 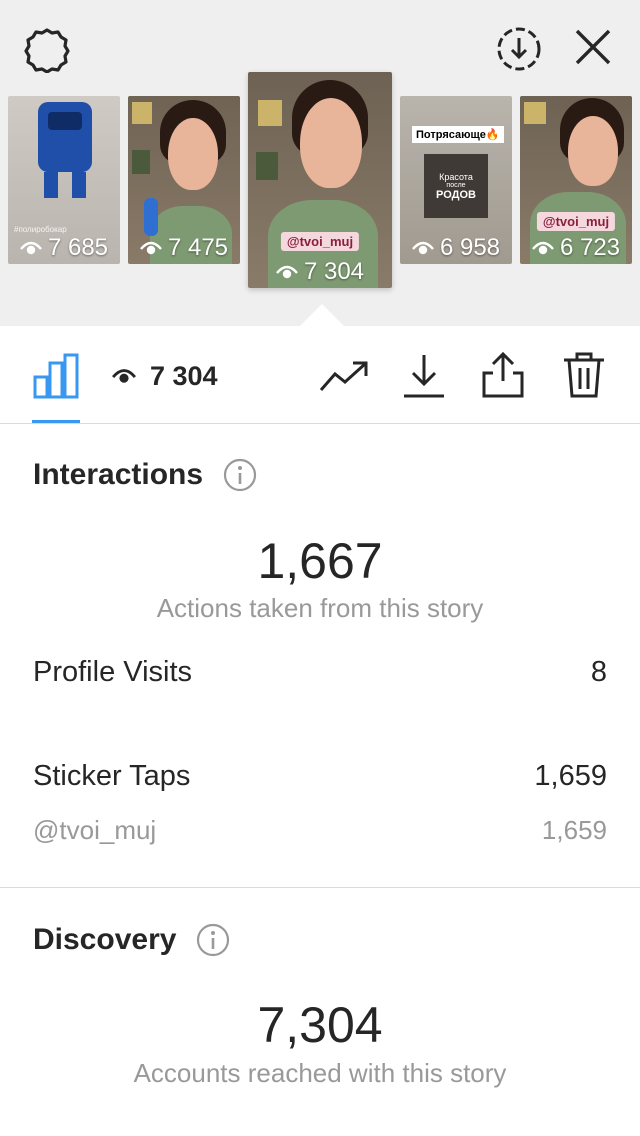 What do you see at coordinates (598, 672) in the screenshot?
I see `profile-visits-value: 8` at bounding box center [598, 672].